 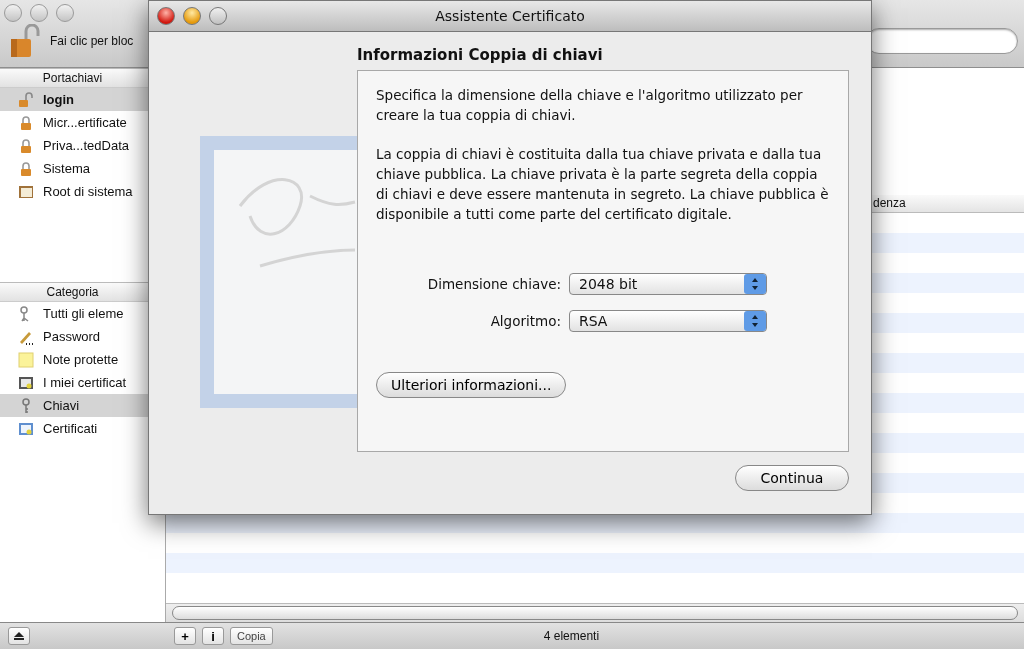 What do you see at coordinates (668, 321) in the screenshot?
I see `popup-menu: RSA` at bounding box center [668, 321].